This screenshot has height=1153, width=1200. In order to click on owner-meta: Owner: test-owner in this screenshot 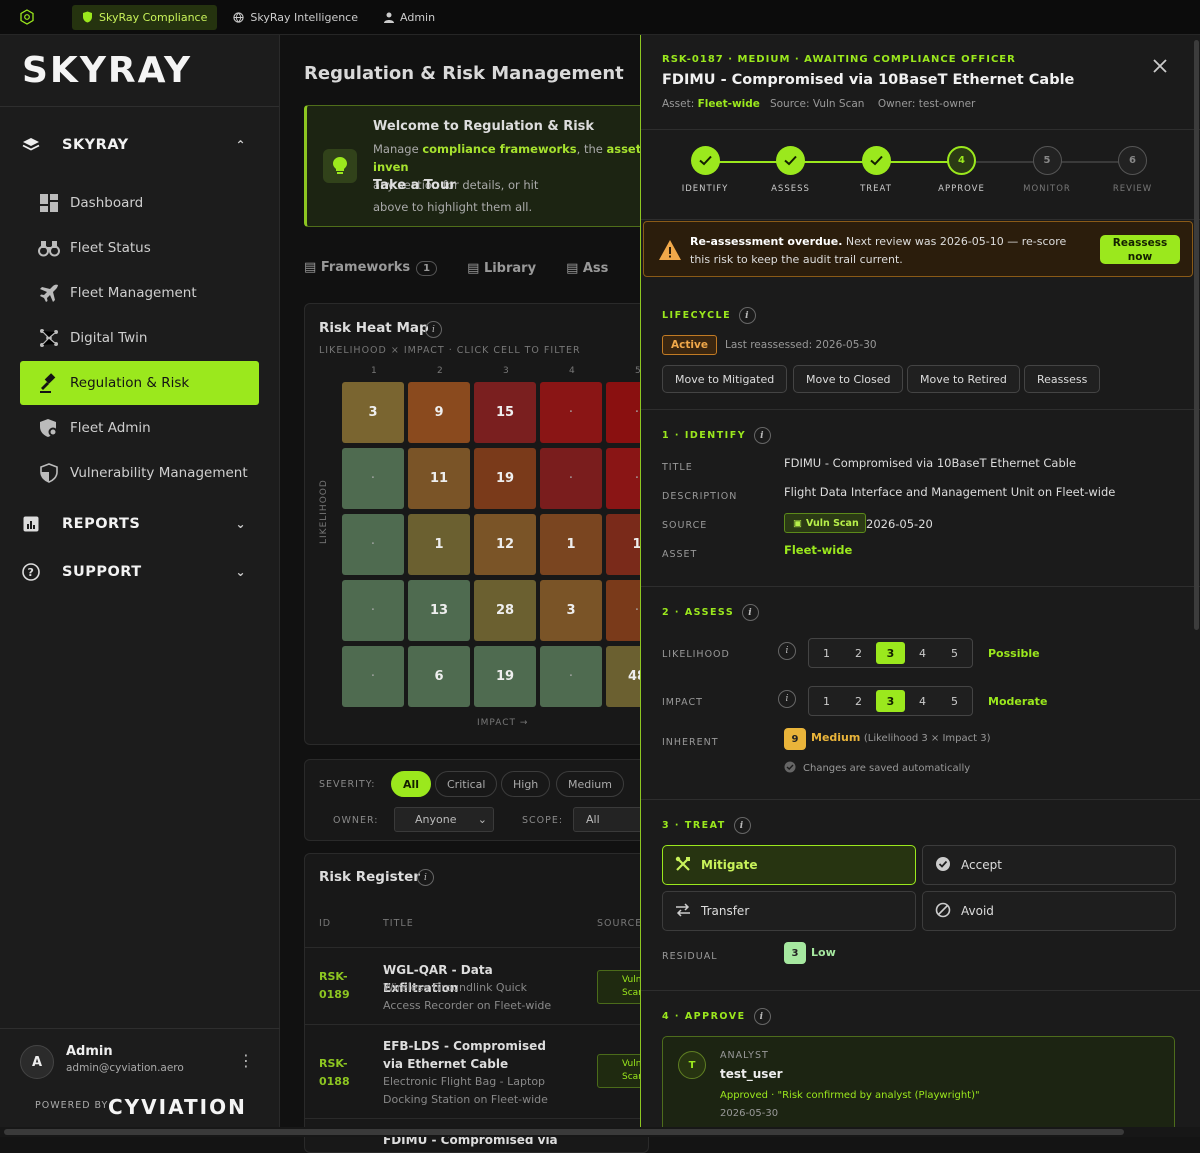, I will do `click(926, 104)`.